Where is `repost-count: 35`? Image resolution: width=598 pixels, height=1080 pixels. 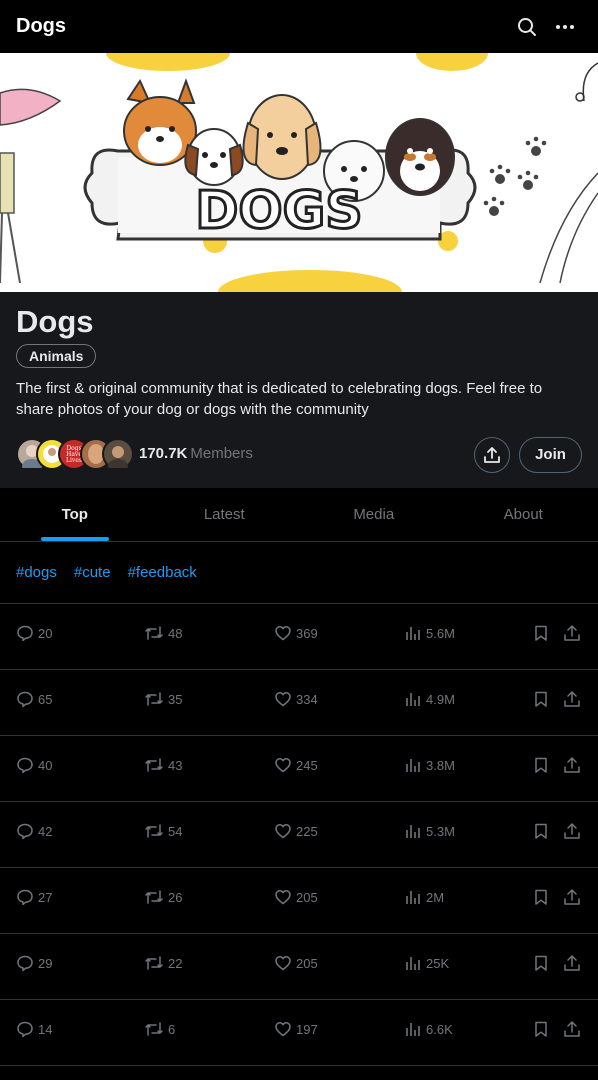 repost-count: 35 is located at coordinates (175, 699).